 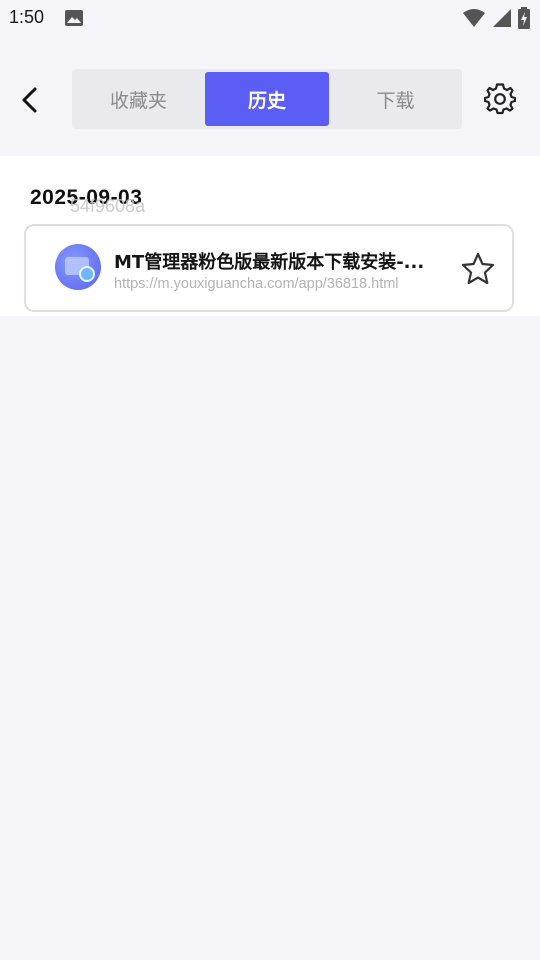 I want to click on chevron-left-icon, so click(x=29, y=100).